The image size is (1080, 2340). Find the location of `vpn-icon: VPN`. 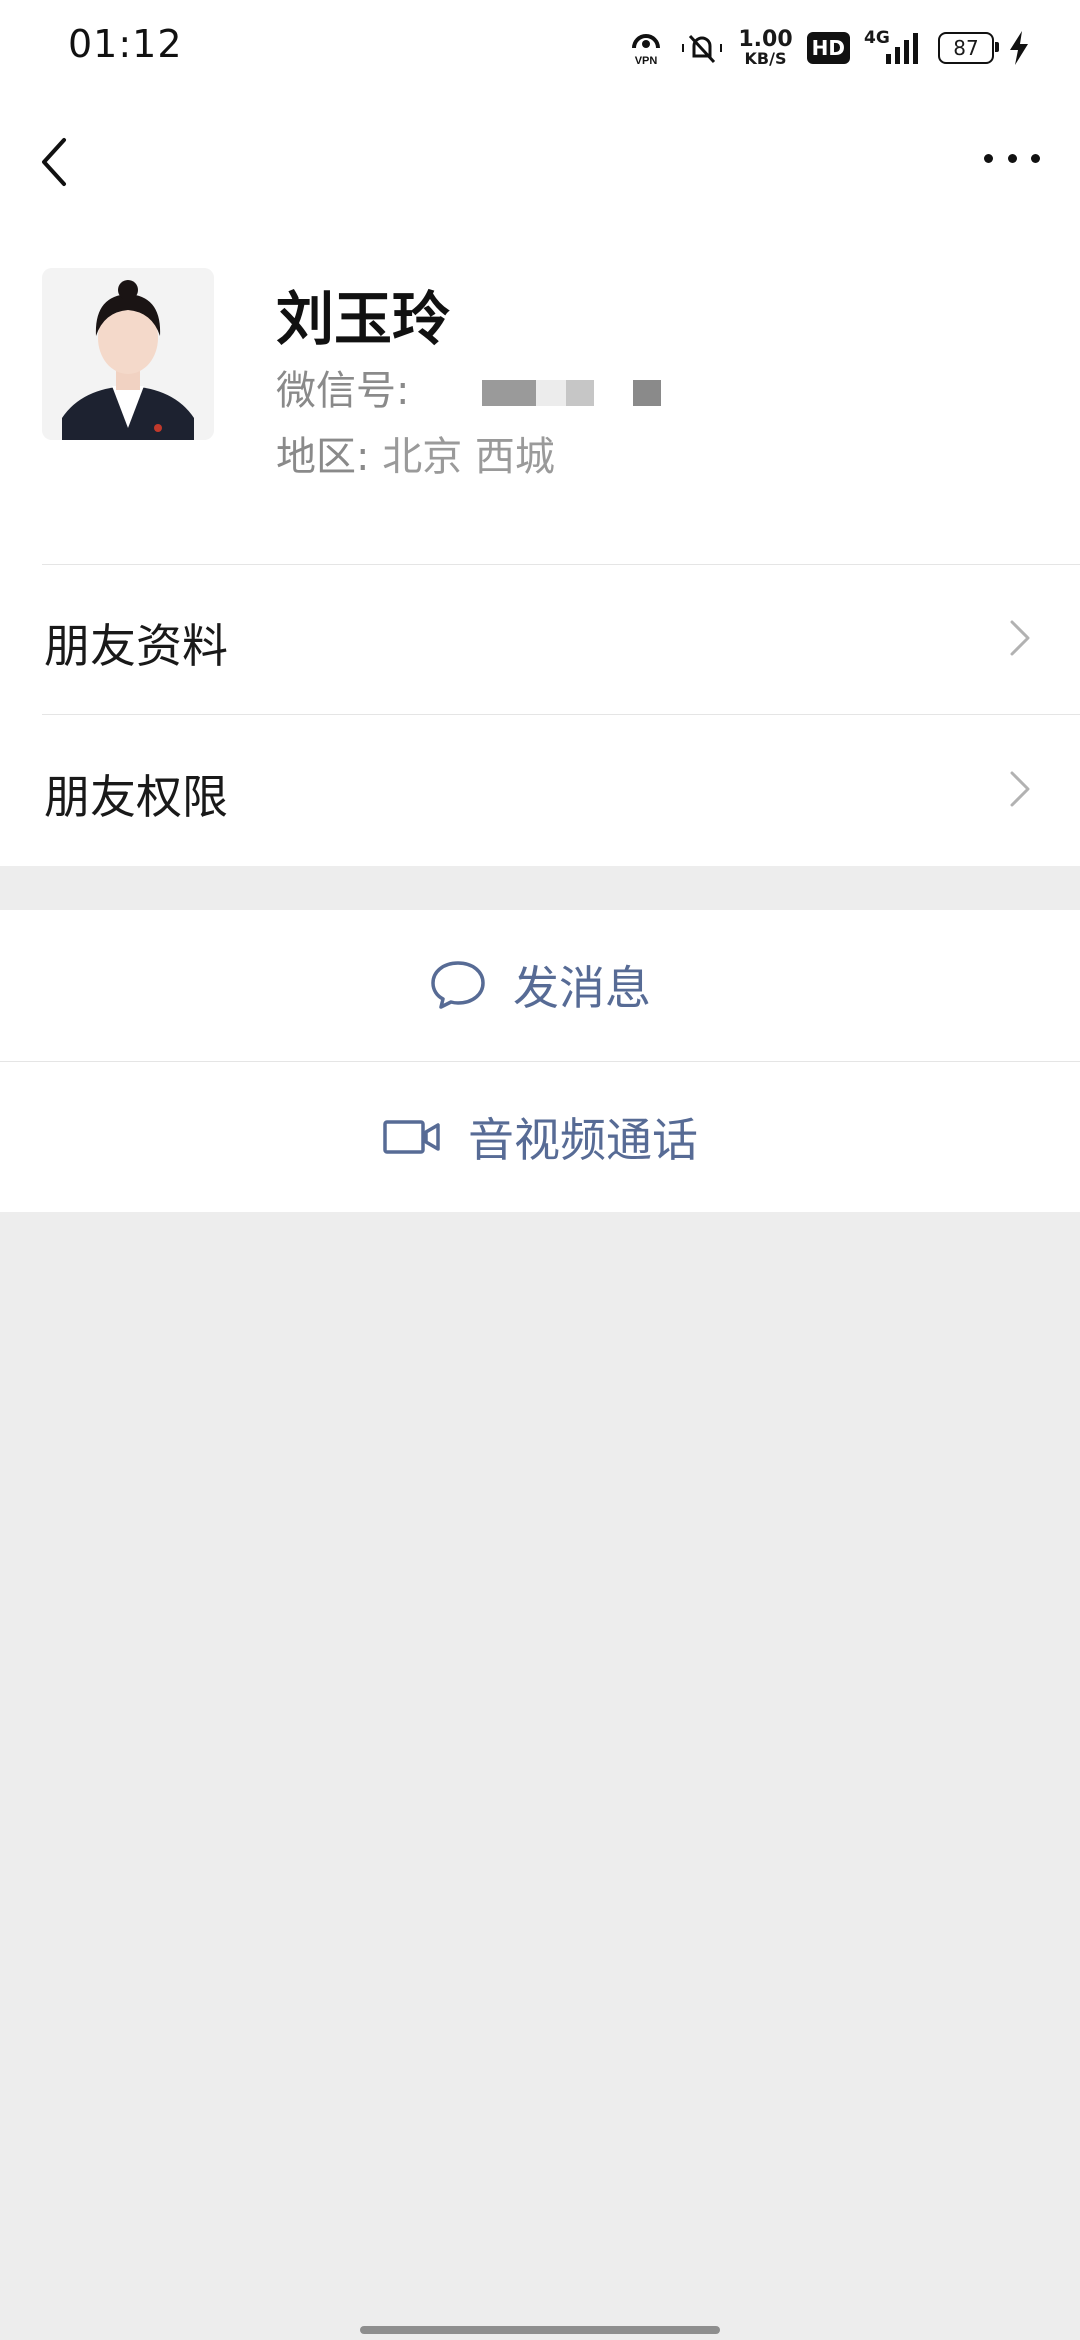

vpn-icon: VPN is located at coordinates (646, 48).